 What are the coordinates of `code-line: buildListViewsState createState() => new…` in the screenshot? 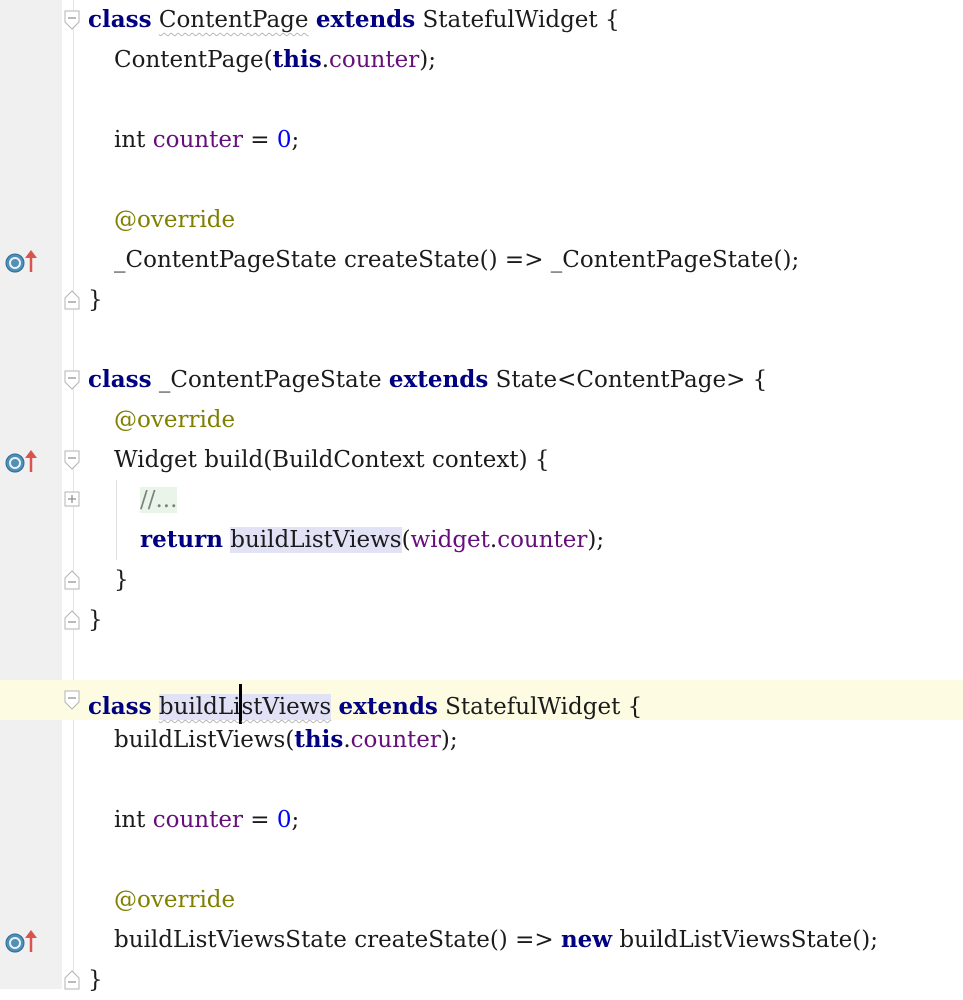 It's located at (481, 940).